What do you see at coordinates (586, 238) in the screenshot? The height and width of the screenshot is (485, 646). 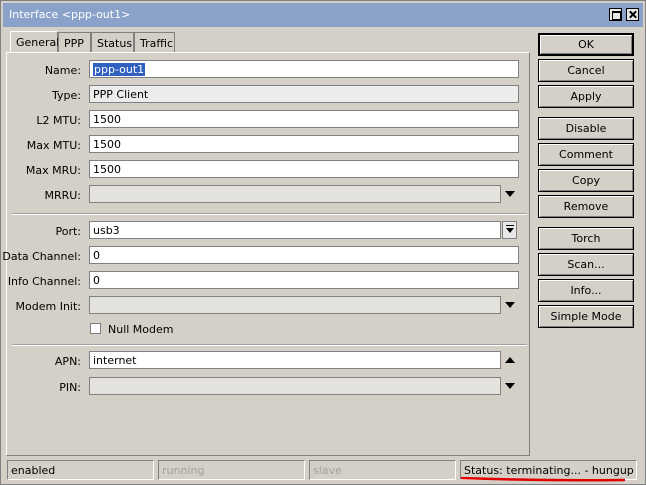 I see `torch-button: Torch` at bounding box center [586, 238].